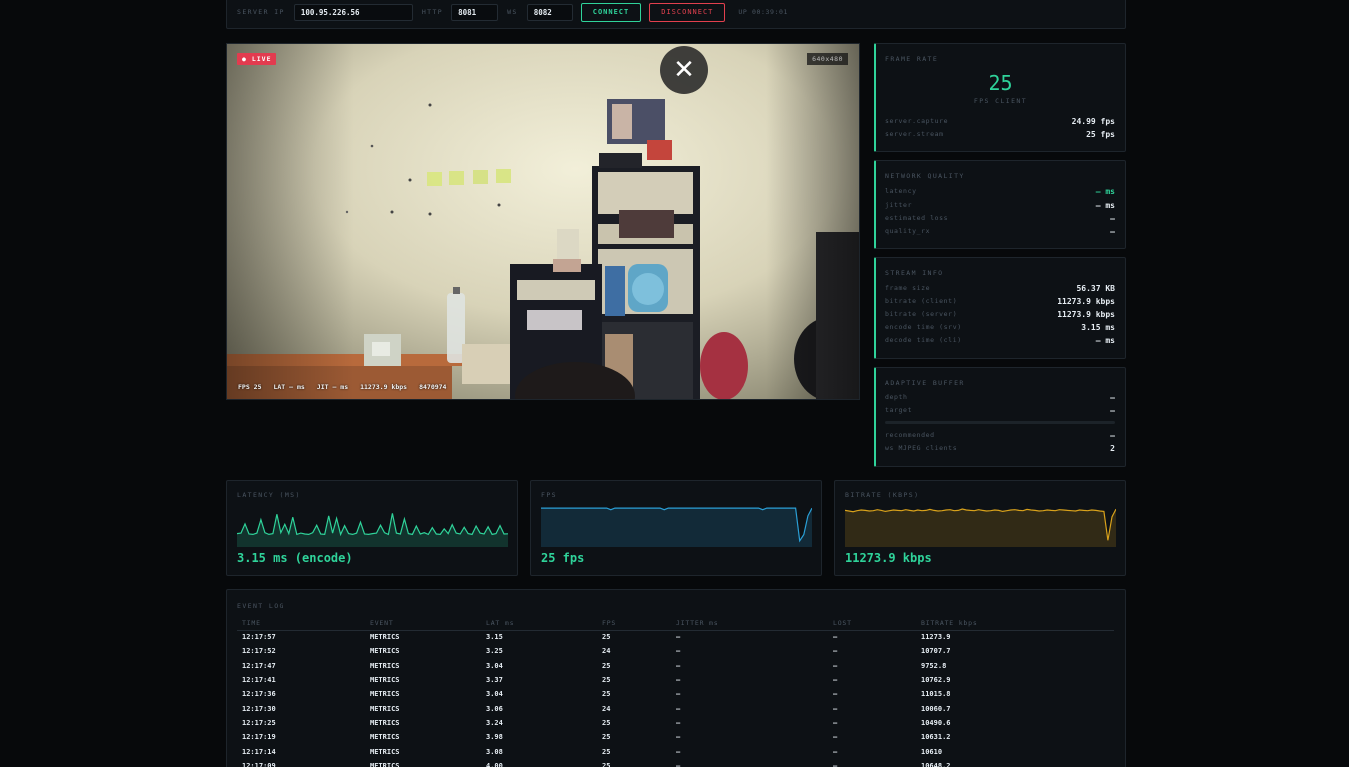 Image resolution: width=1349 pixels, height=767 pixels. Describe the element at coordinates (353, 12) in the screenshot. I see `server-ip-input: 100.95.226.56` at that location.